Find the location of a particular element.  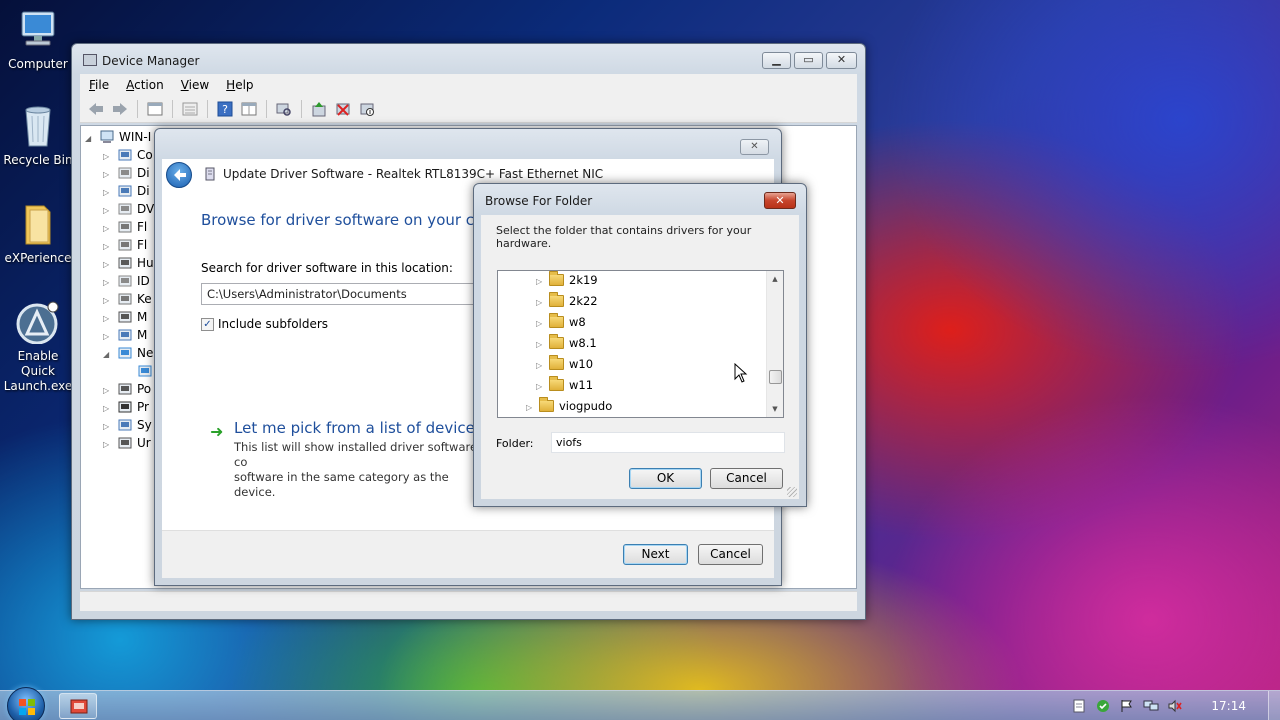

tree-item: ▷ Pr is located at coordinates (126, 407).